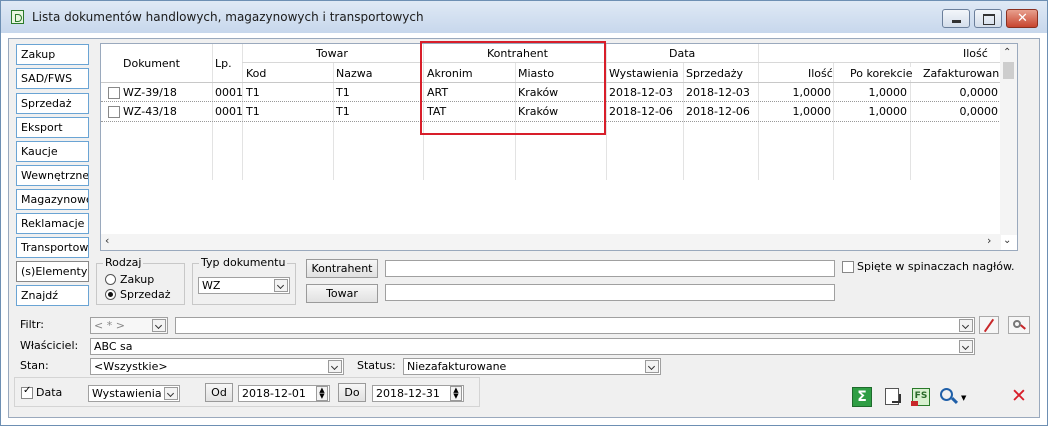  I want to click on data-checkbox: ✓, so click(27, 392).